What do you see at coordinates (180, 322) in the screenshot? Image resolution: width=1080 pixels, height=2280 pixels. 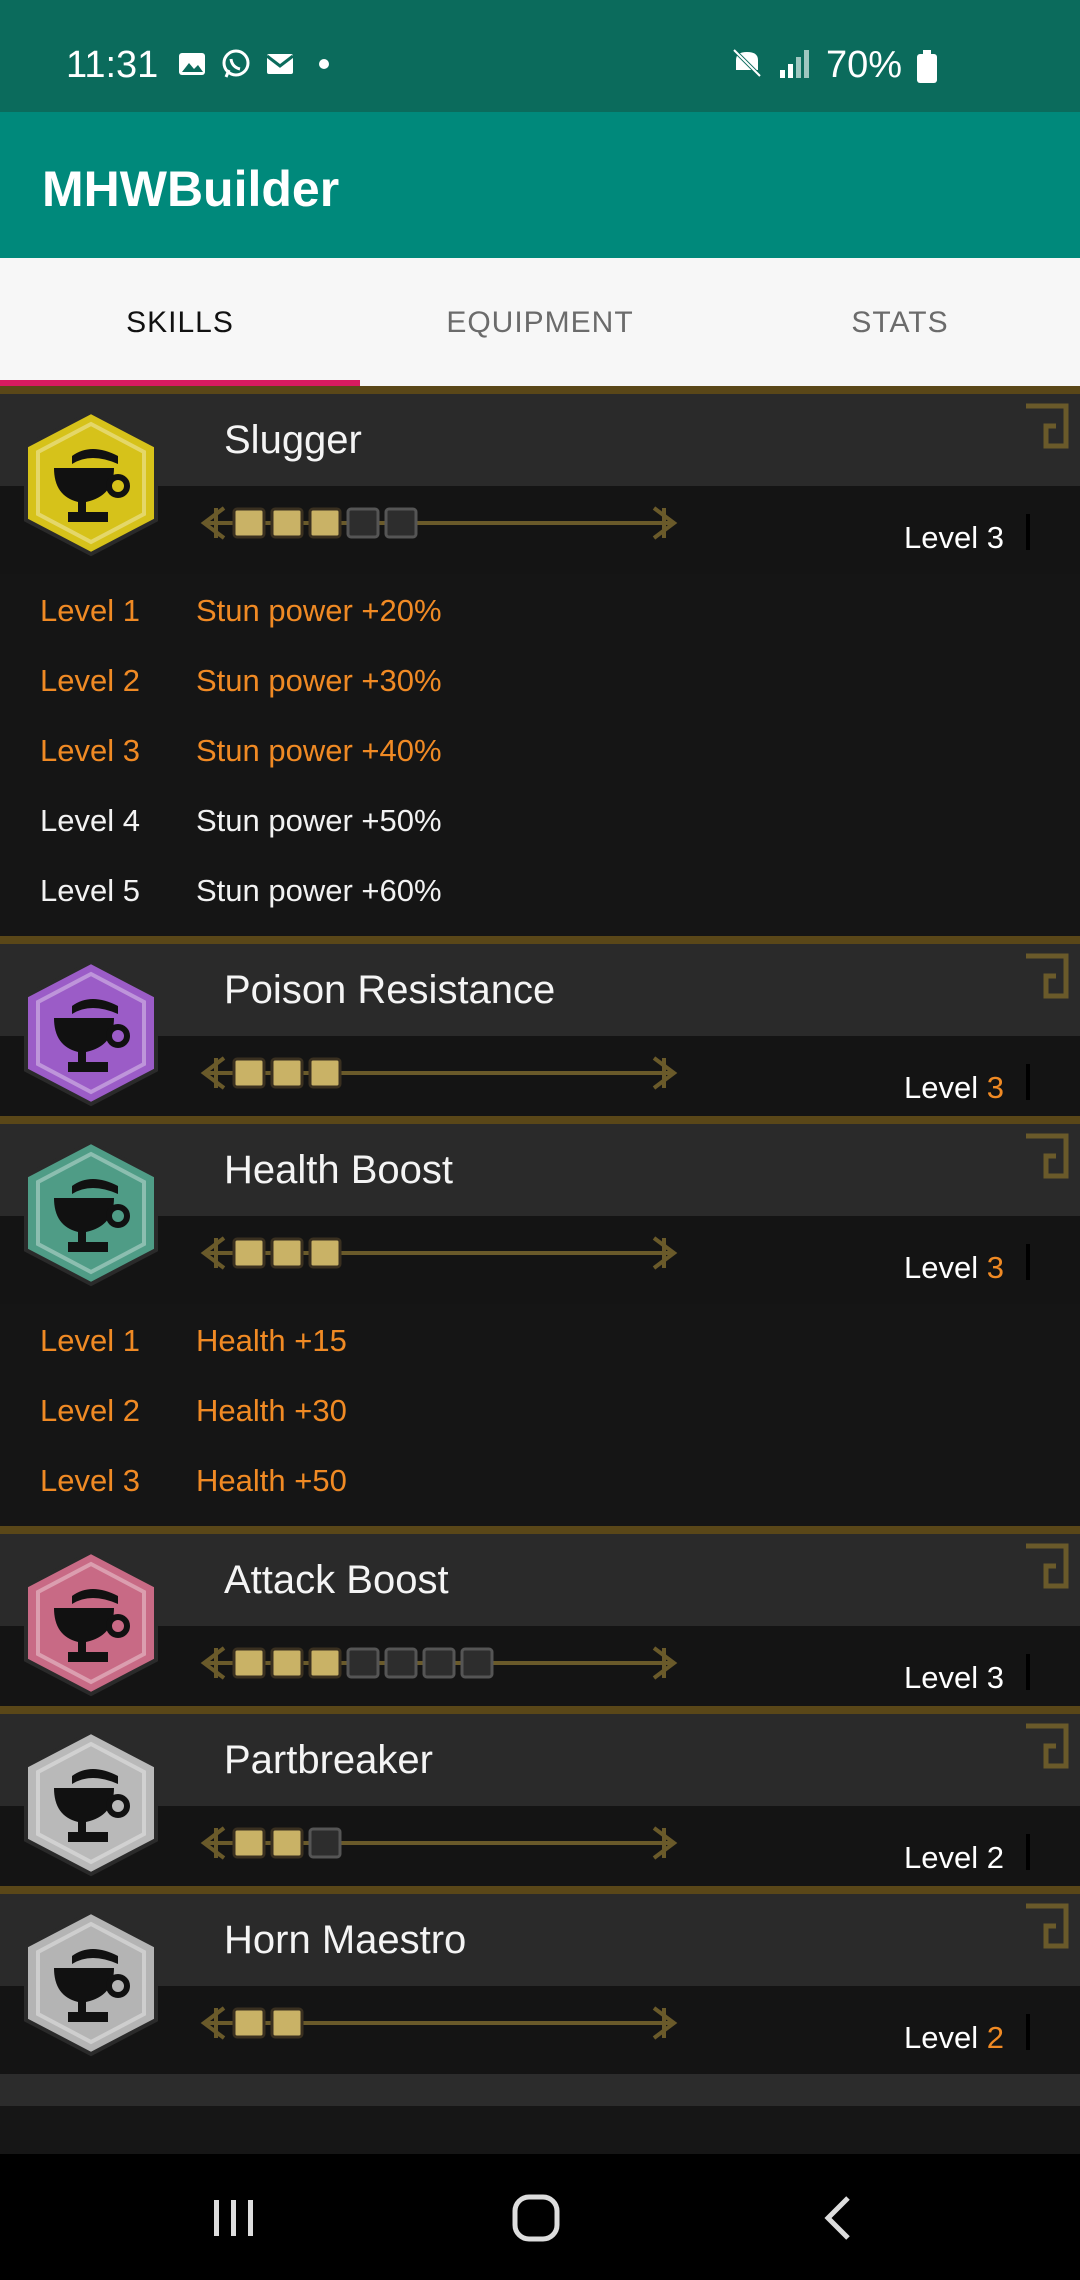 I see `tab-skills: SKILLS` at bounding box center [180, 322].